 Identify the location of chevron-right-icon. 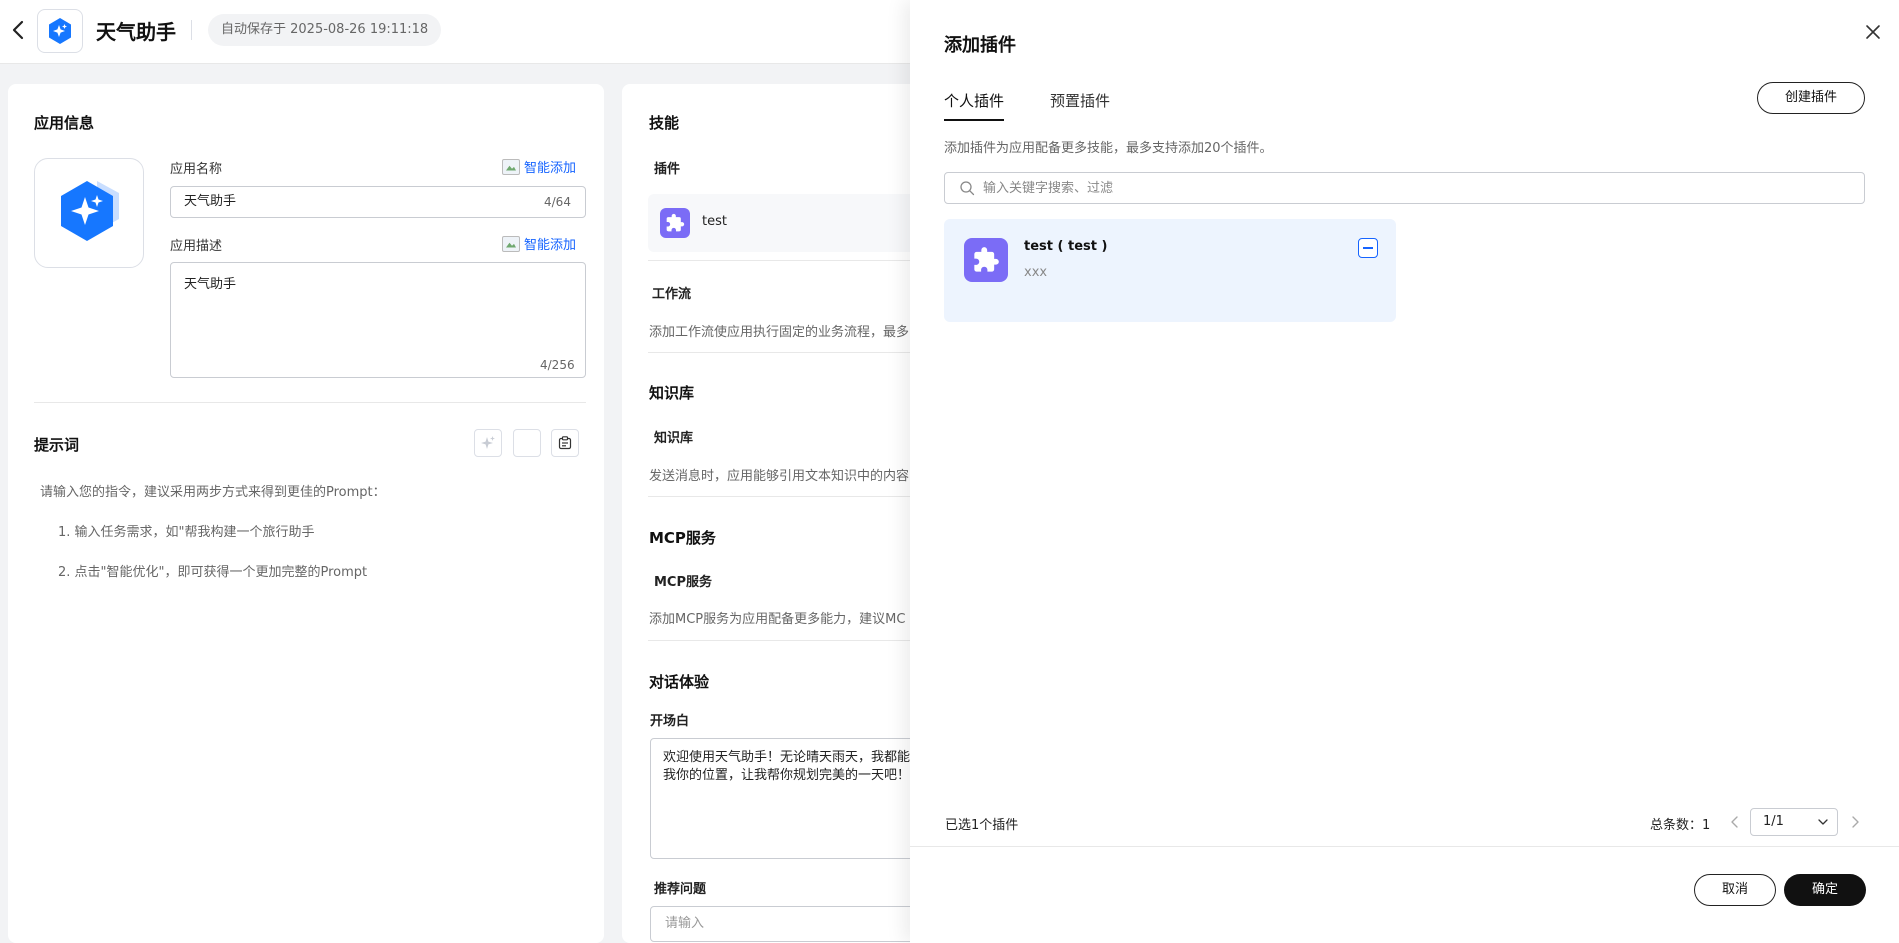
(1855, 822).